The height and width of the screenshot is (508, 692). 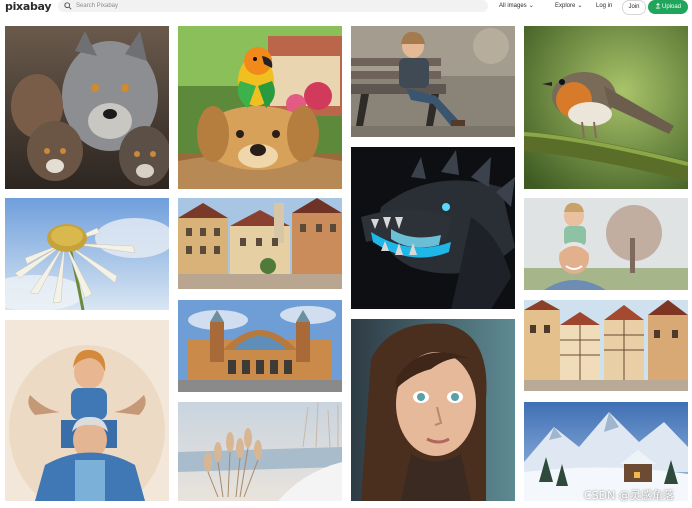 I want to click on photo-old-town-street, so click(x=260, y=243).